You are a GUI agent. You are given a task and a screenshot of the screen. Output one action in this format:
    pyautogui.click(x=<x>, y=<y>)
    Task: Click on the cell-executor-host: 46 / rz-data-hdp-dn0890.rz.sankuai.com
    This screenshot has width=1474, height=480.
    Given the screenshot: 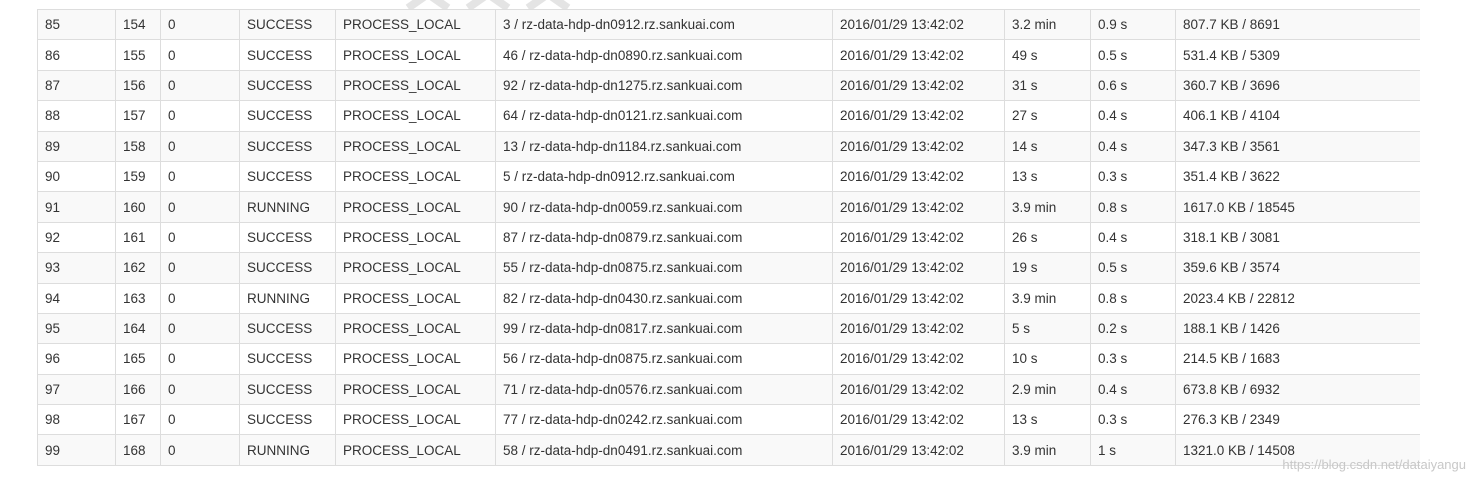 What is the action you would take?
    pyautogui.click(x=664, y=55)
    